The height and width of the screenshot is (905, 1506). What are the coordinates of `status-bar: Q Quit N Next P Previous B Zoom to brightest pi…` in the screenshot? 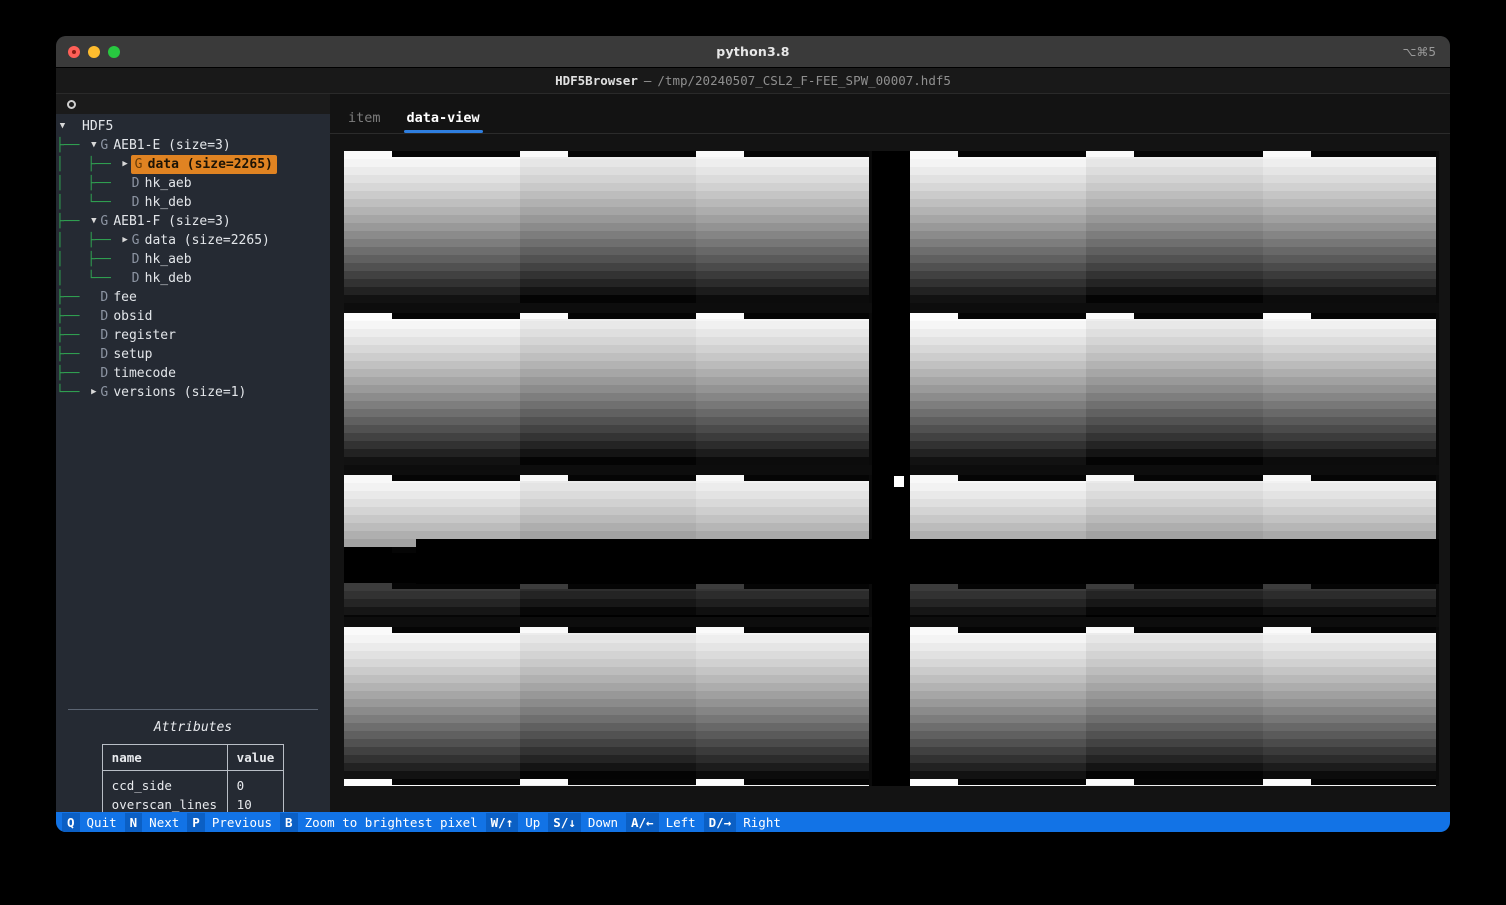 It's located at (753, 822).